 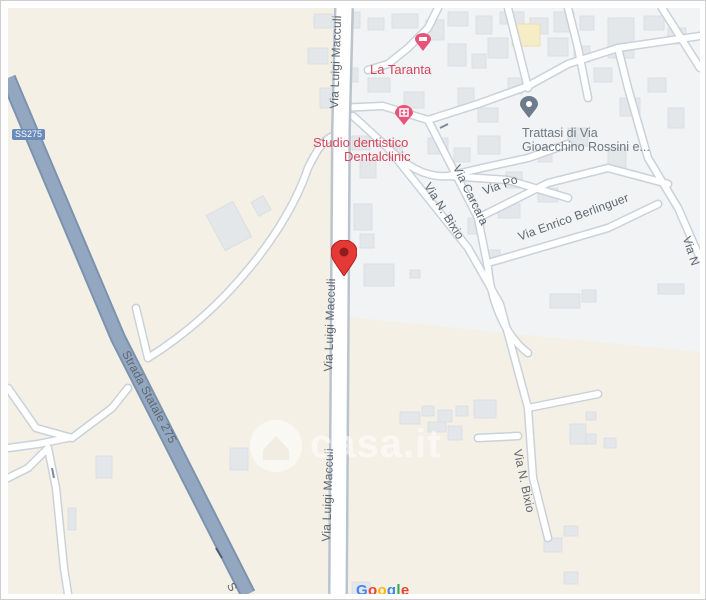 I want to click on poi-la-taranta: La Taranta, so click(x=400, y=69).